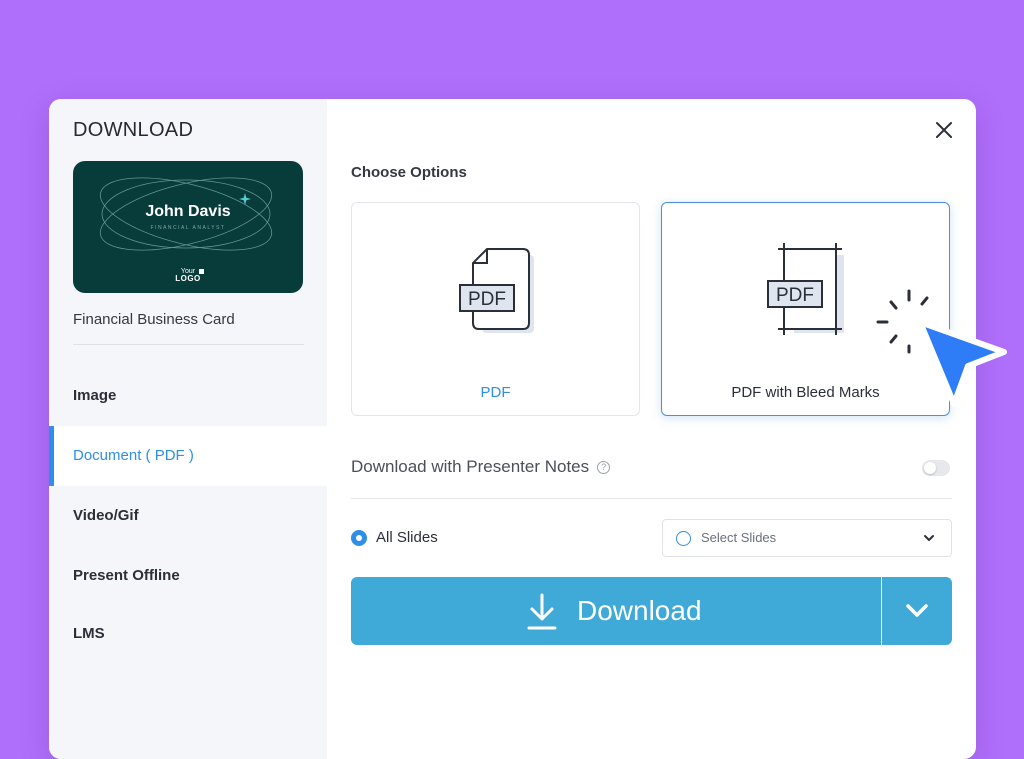  What do you see at coordinates (941, 348) in the screenshot?
I see `cursor-click-icon` at bounding box center [941, 348].